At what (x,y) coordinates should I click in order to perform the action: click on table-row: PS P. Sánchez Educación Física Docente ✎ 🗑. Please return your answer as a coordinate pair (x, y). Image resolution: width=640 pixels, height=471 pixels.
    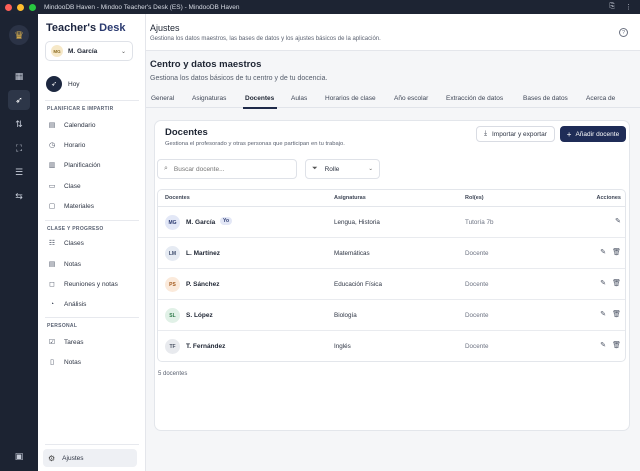
    Looking at the image, I should click on (391, 284).